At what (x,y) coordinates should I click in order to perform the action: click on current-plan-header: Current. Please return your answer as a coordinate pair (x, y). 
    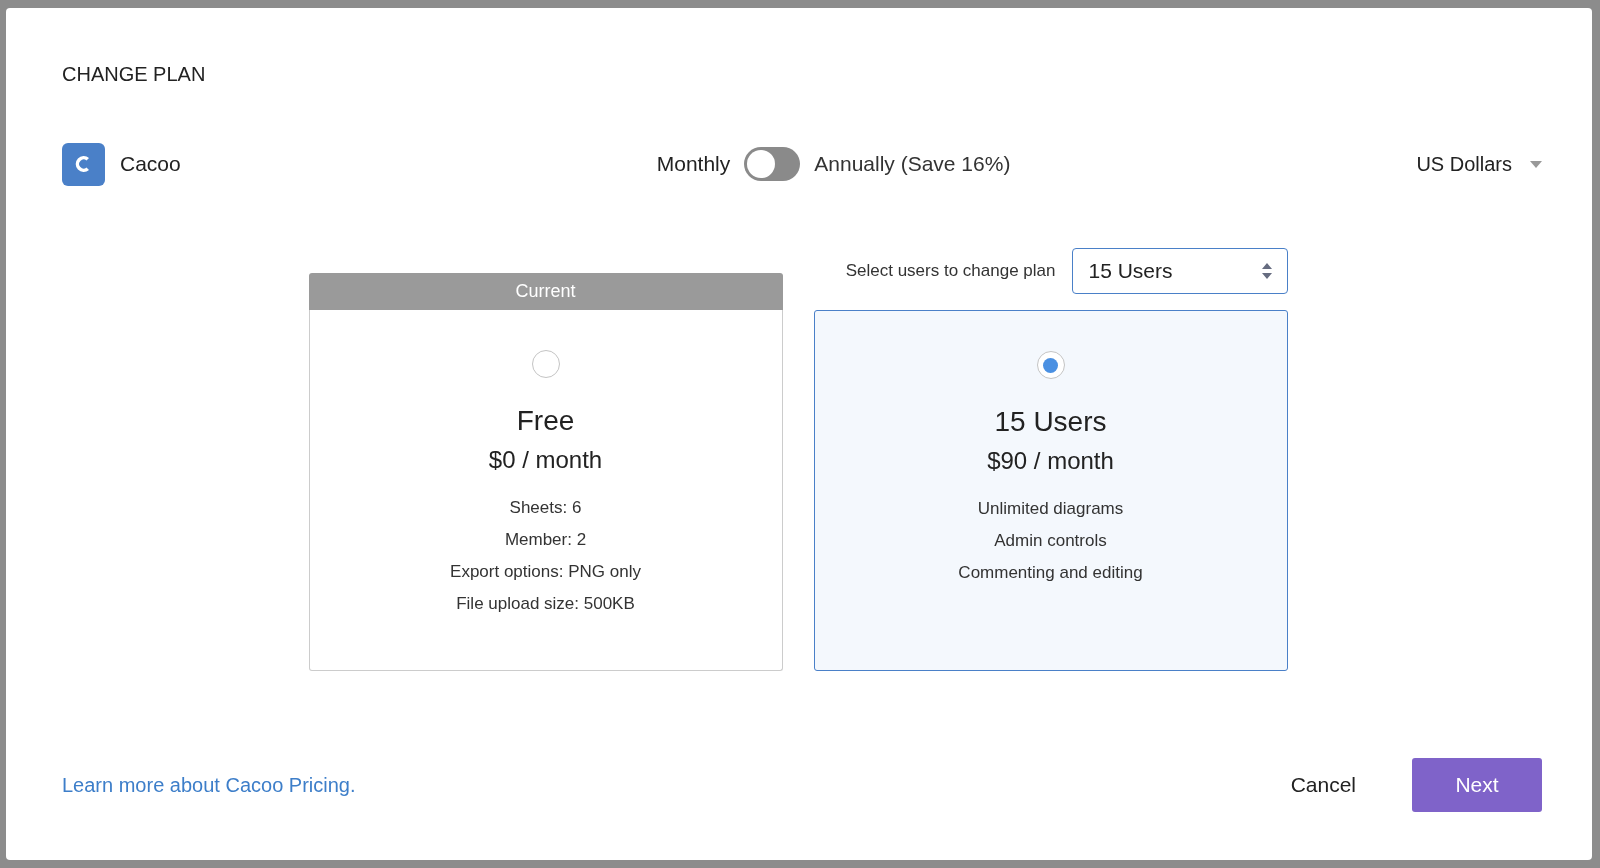
    Looking at the image, I should click on (545, 291).